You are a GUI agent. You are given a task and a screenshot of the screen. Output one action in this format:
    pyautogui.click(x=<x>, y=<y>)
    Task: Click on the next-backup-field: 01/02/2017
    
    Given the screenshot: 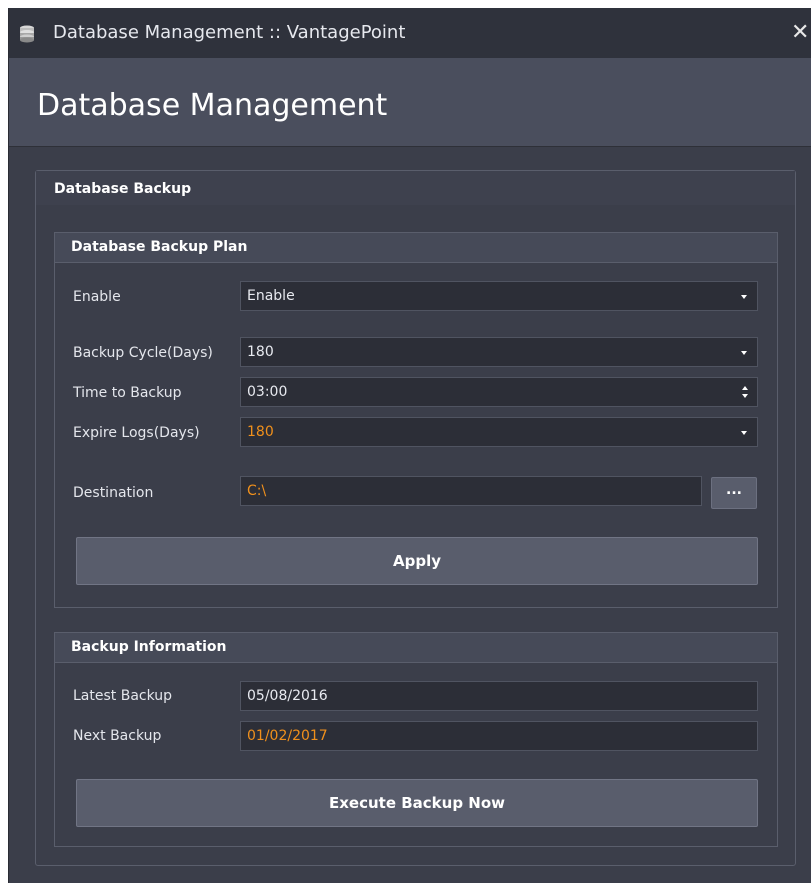 What is the action you would take?
    pyautogui.click(x=499, y=736)
    